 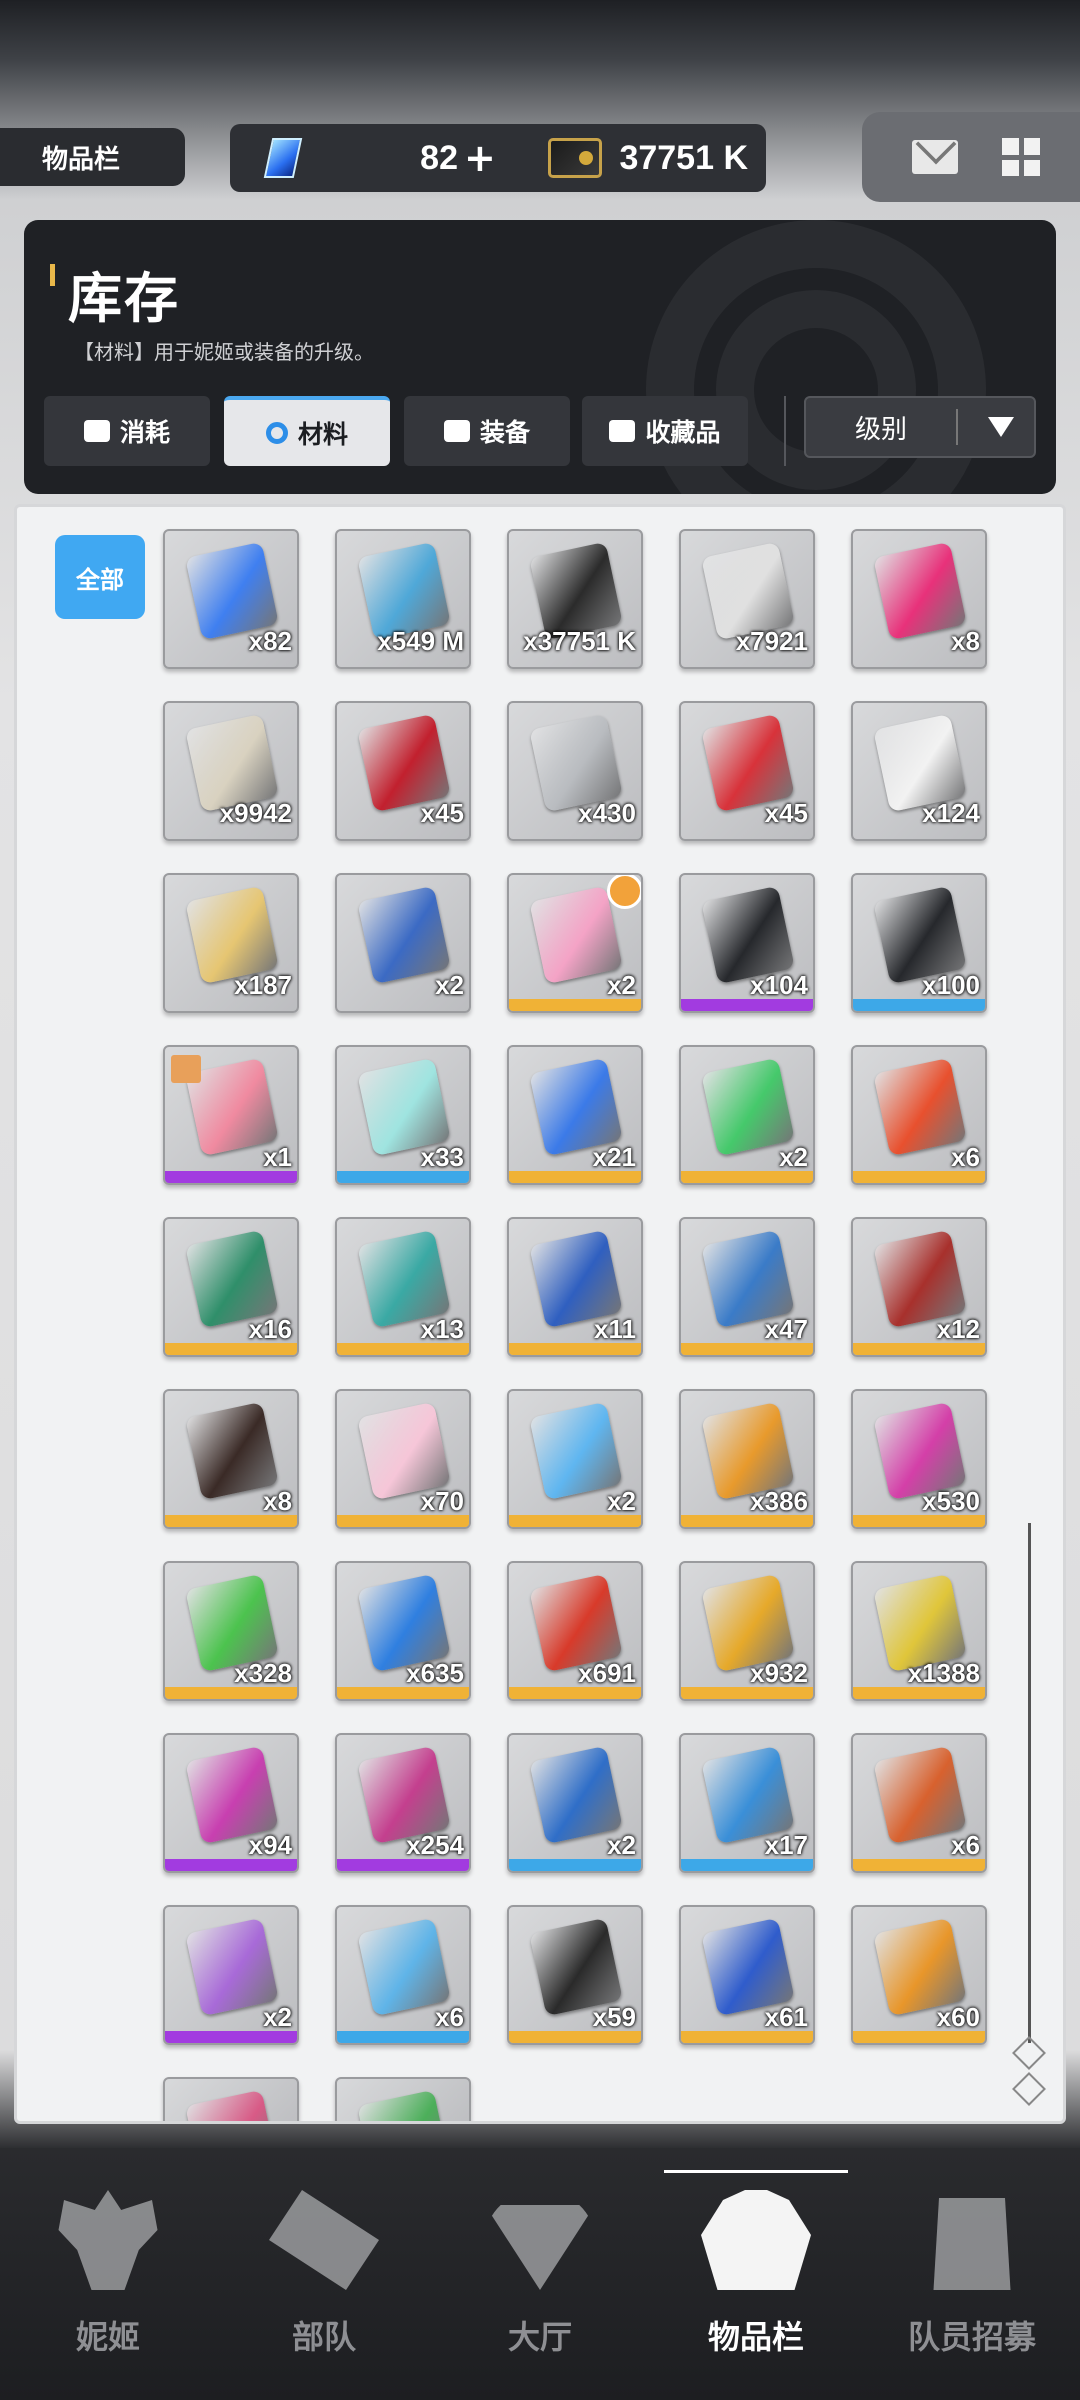 What do you see at coordinates (231, 943) in the screenshot?
I see `inventory-item: x187` at bounding box center [231, 943].